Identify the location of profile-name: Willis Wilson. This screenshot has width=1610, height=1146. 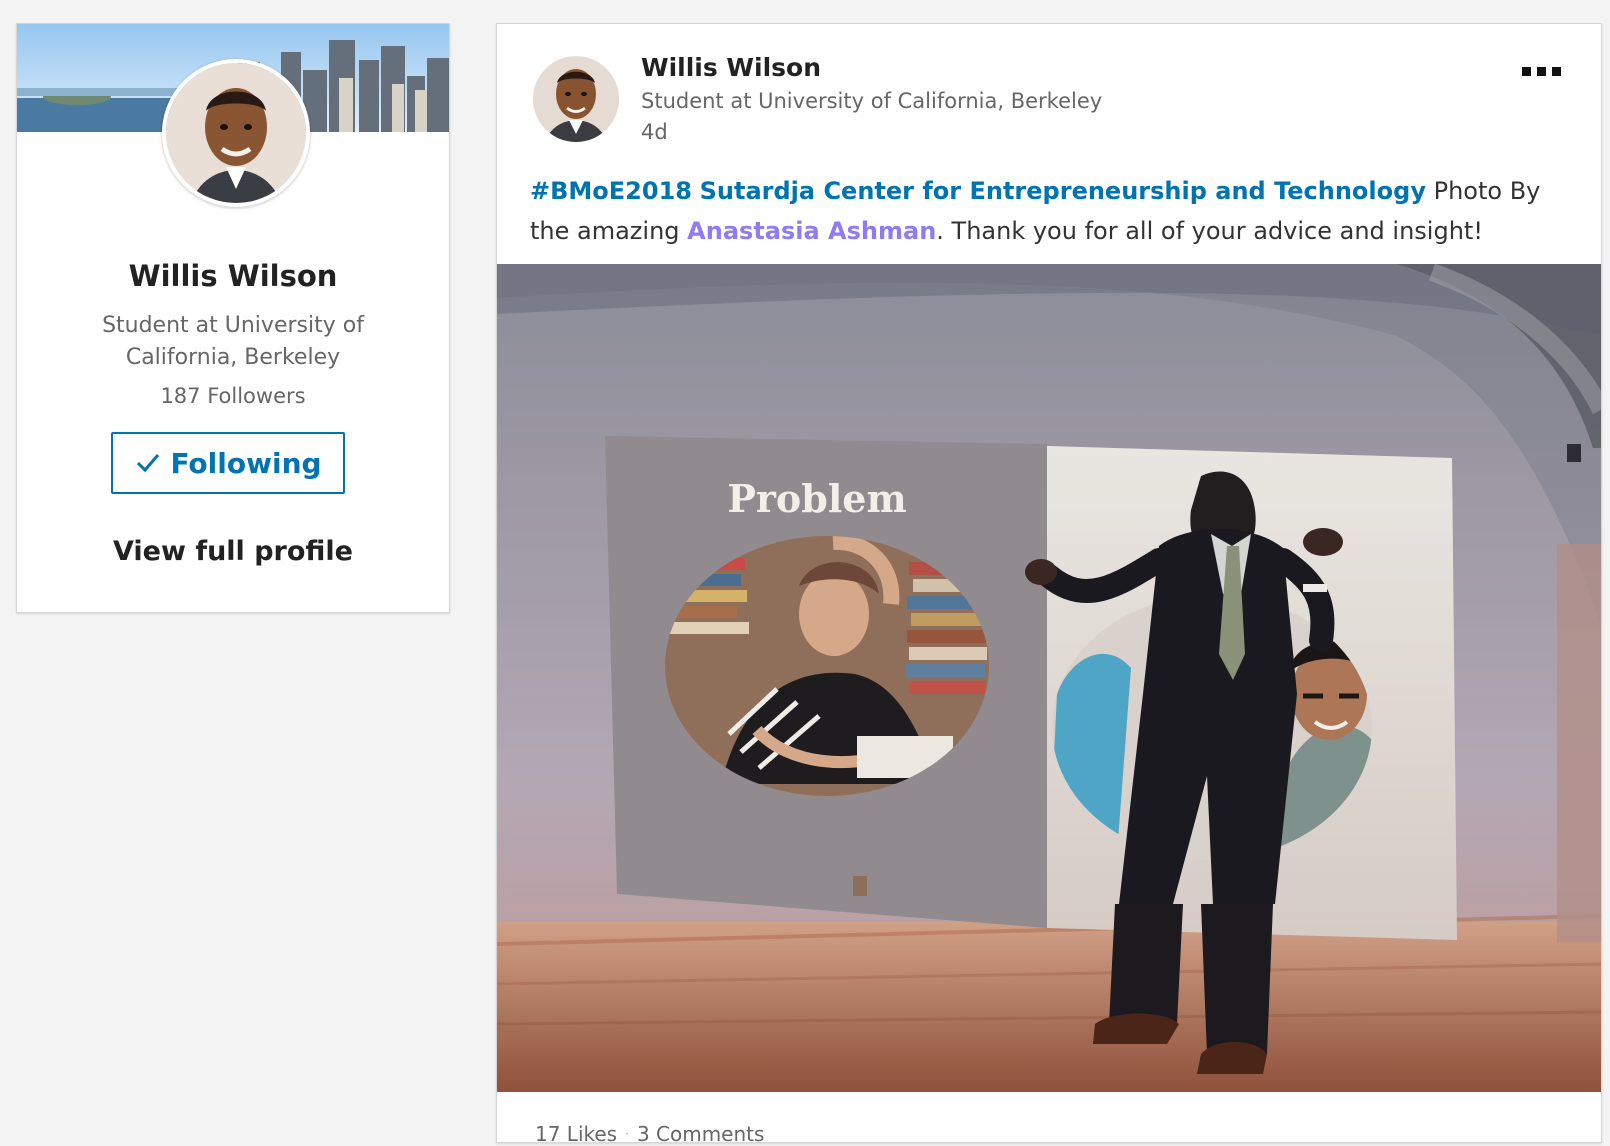
(233, 276).